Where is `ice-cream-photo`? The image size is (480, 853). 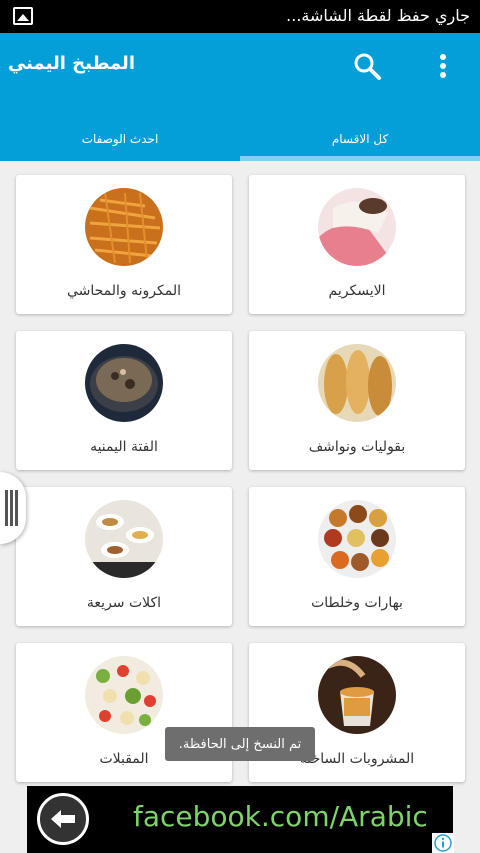
ice-cream-photo is located at coordinates (357, 227).